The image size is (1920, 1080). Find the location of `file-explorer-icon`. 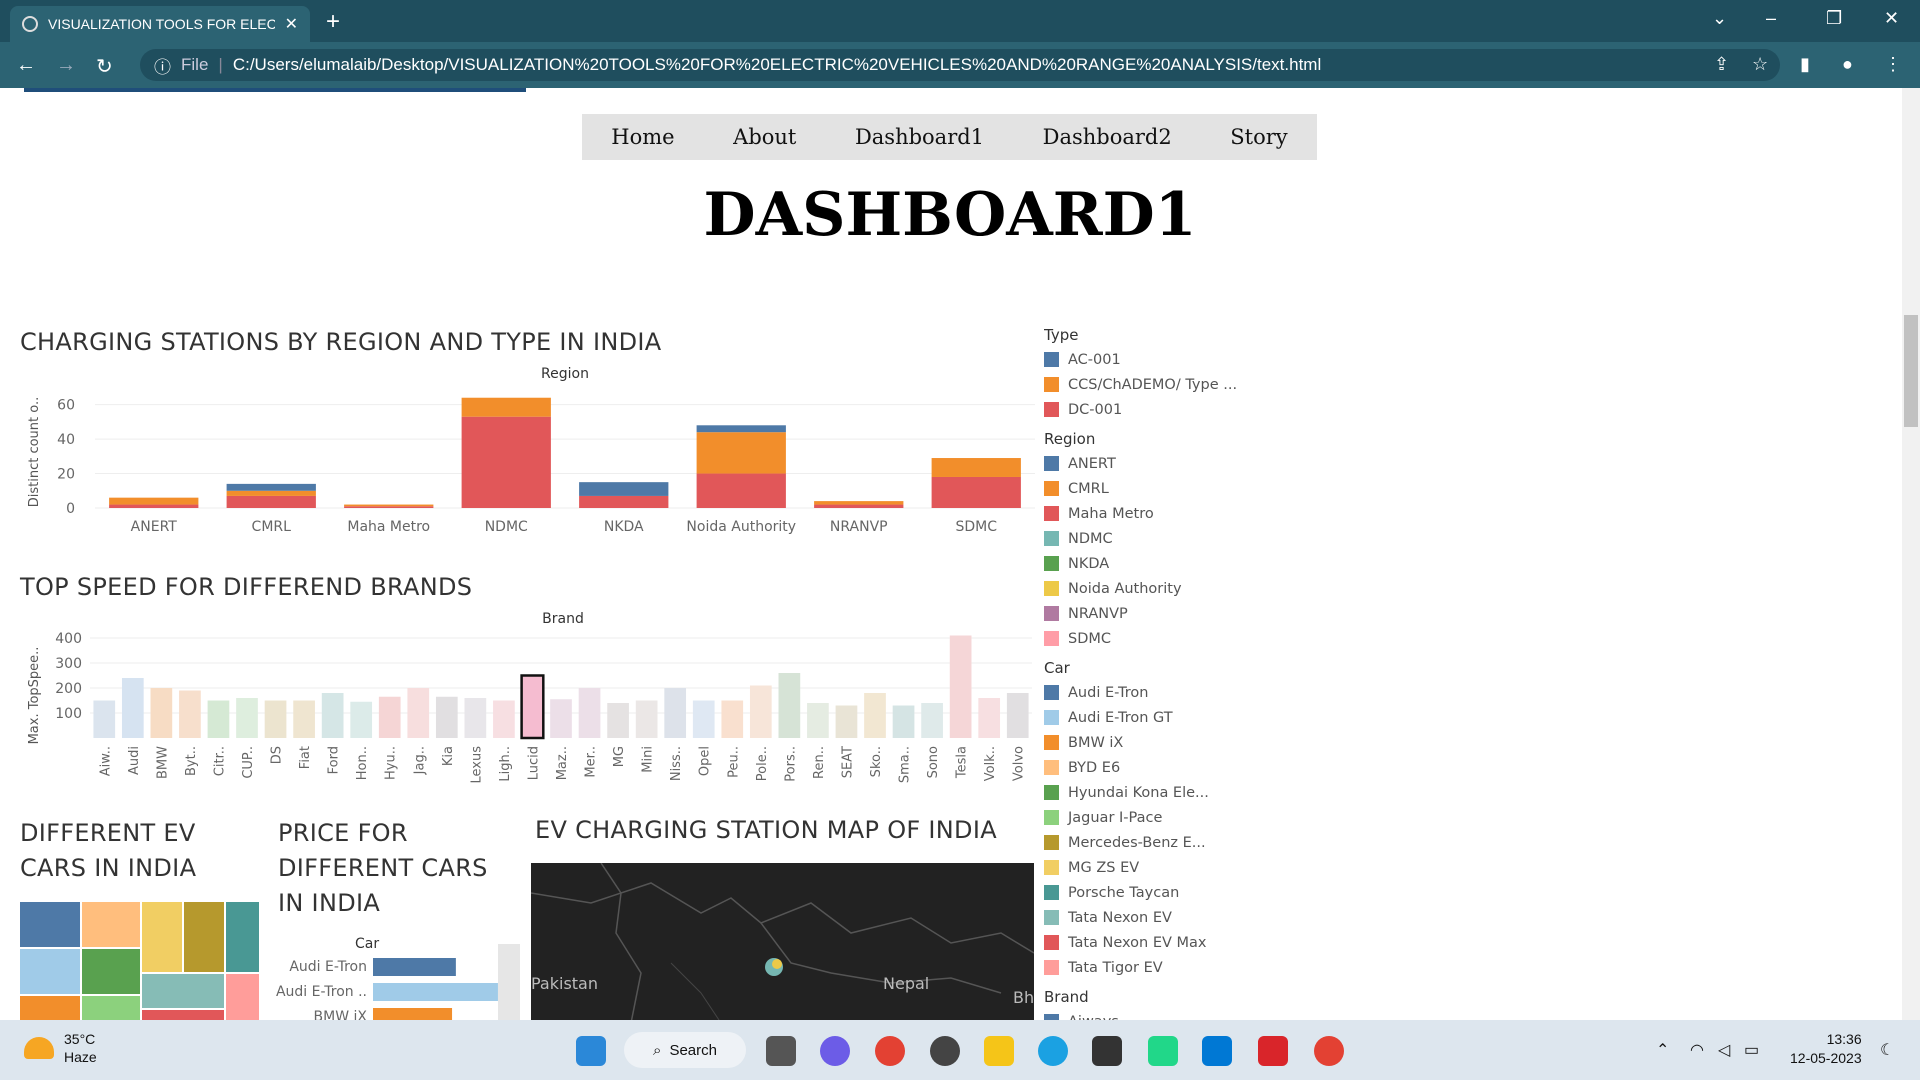

file-explorer-icon is located at coordinates (999, 1051).